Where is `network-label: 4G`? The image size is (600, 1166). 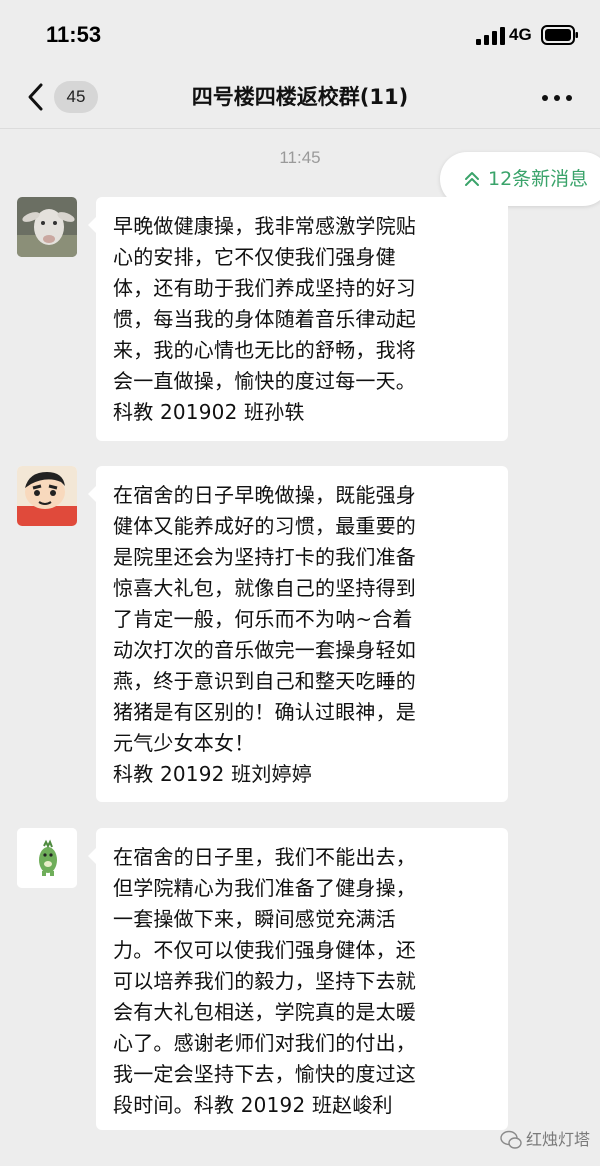
network-label: 4G is located at coordinates (520, 34).